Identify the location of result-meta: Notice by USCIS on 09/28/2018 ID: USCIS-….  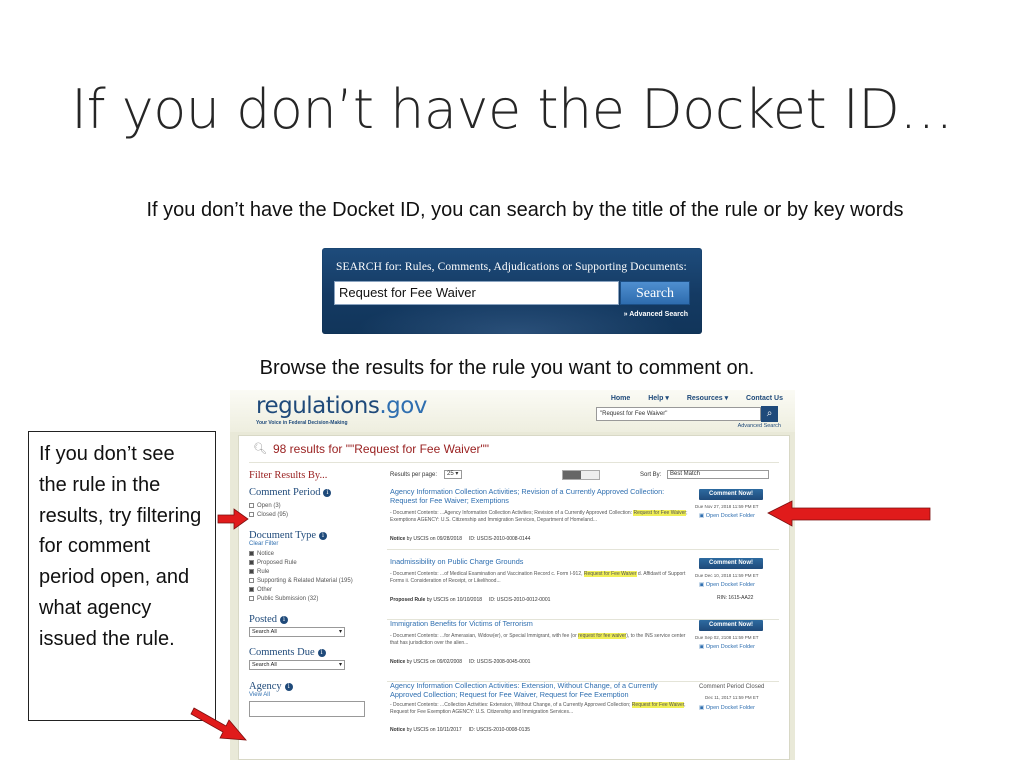
(460, 539).